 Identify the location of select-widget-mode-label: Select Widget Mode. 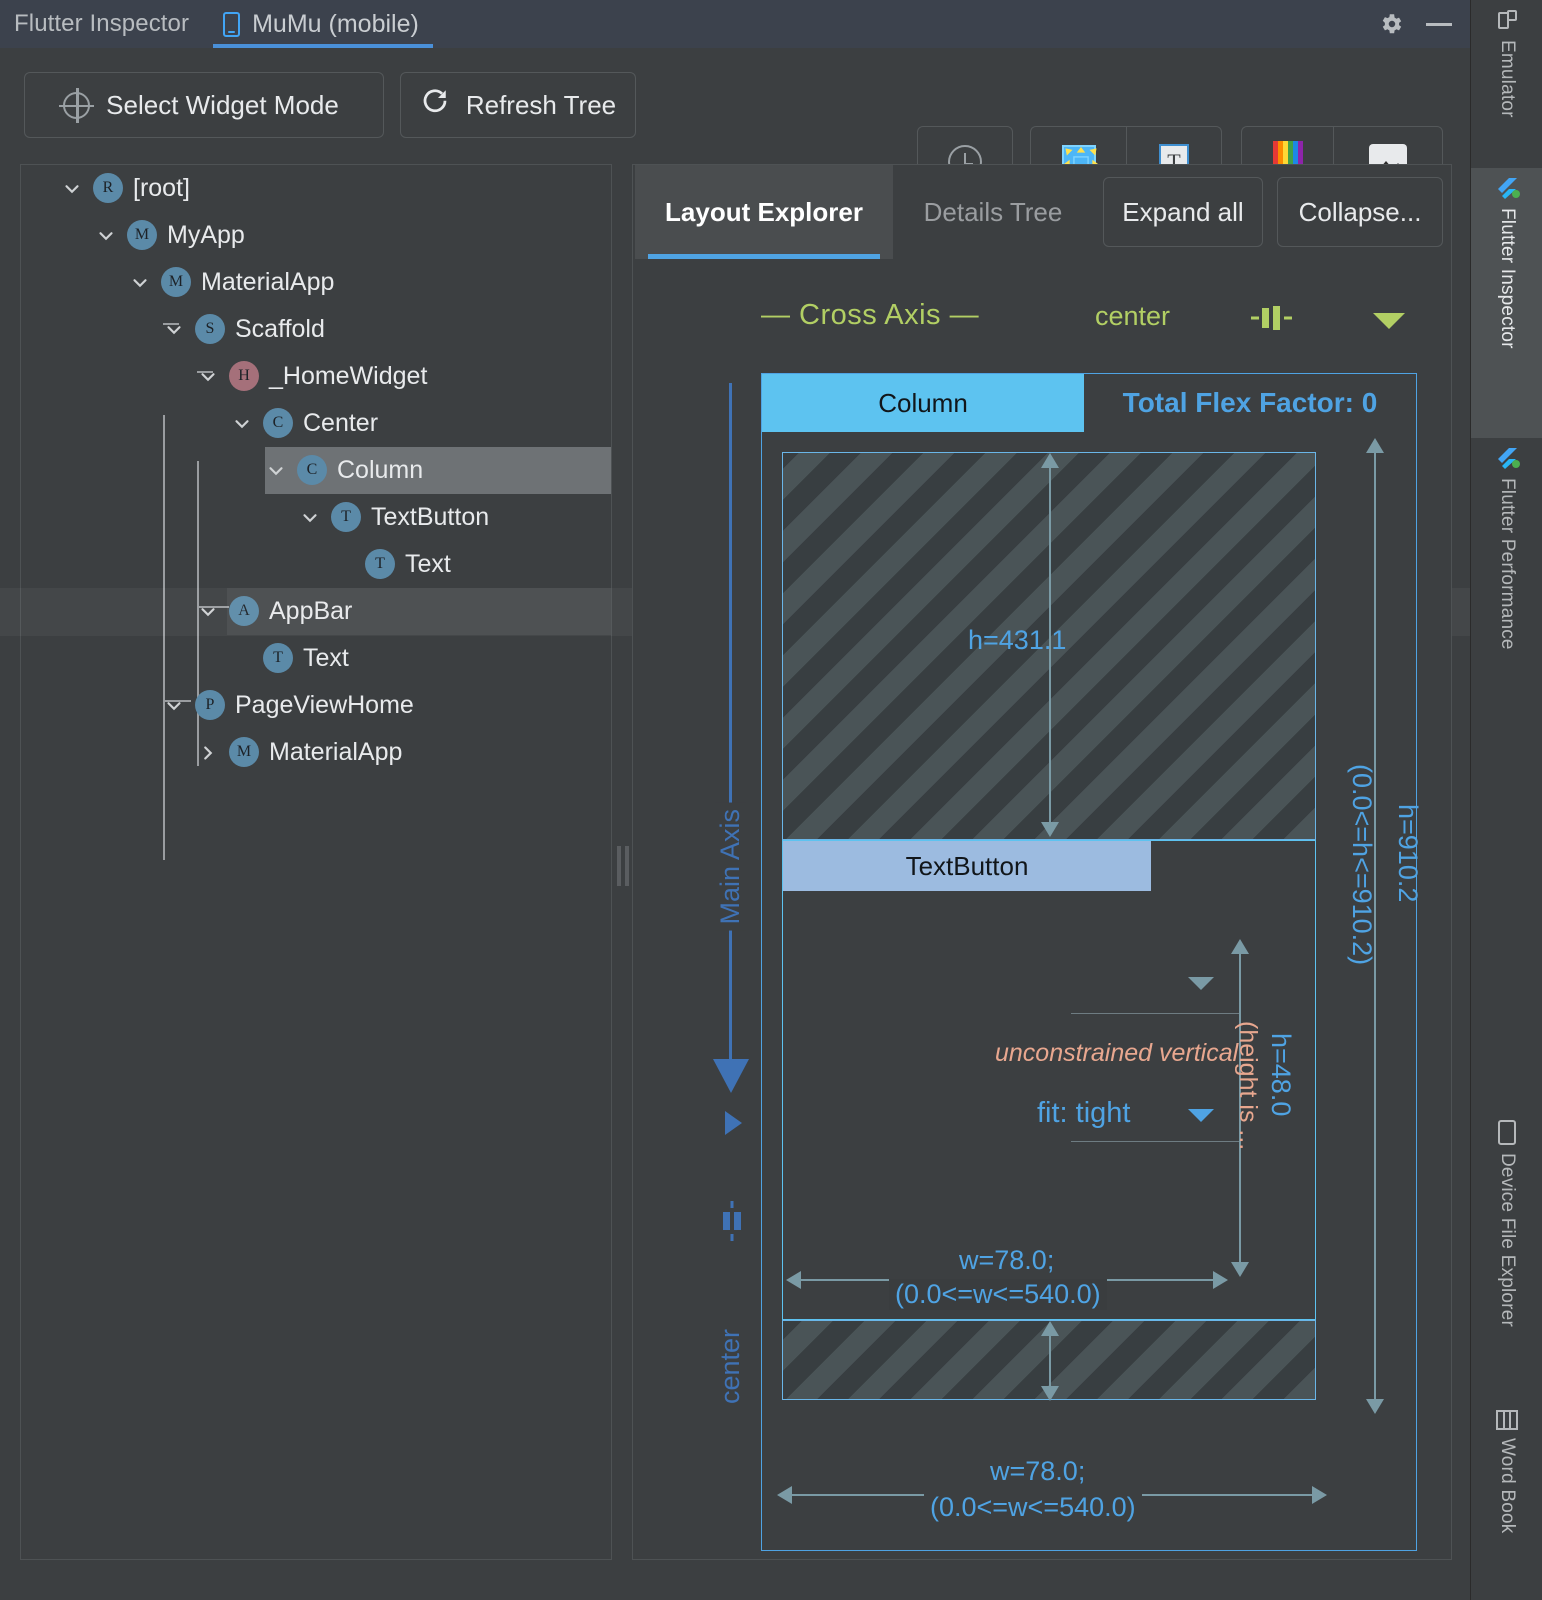
(222, 104).